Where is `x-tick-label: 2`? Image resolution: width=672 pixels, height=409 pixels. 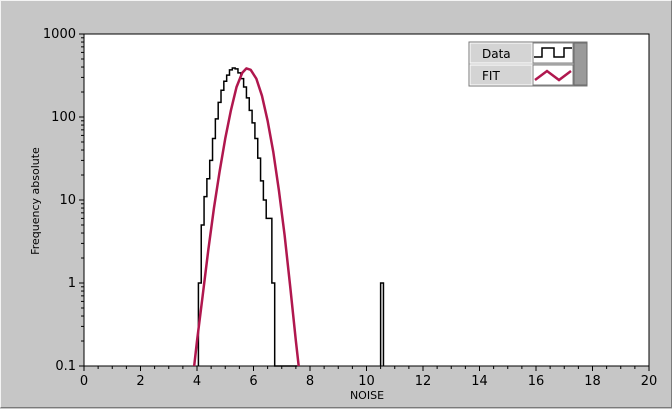
x-tick-label: 2 is located at coordinates (140, 381).